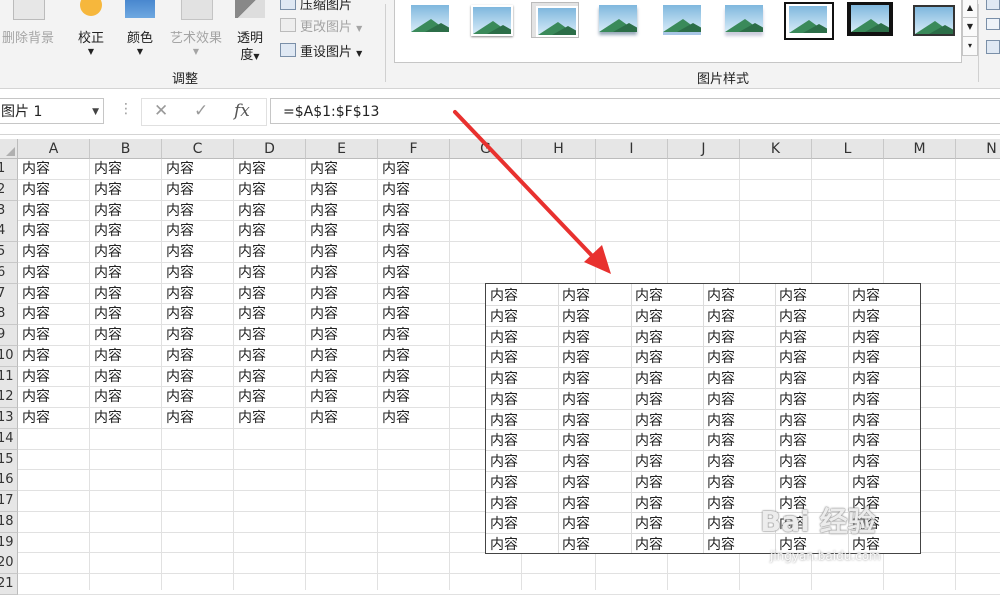 The height and width of the screenshot is (595, 1000). What do you see at coordinates (34, 252) in the screenshot?
I see `cell-a5: 内容` at bounding box center [34, 252].